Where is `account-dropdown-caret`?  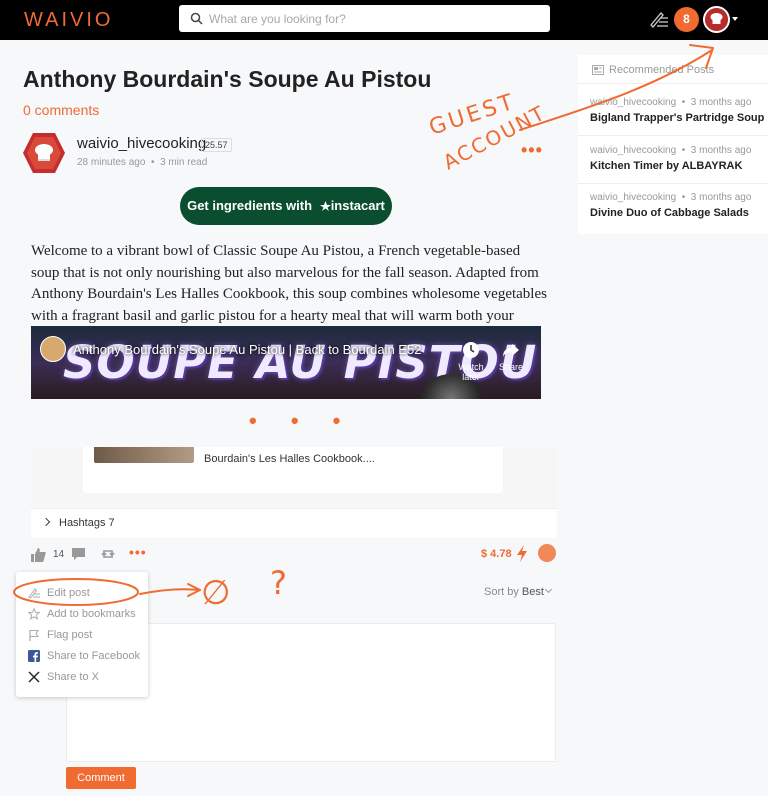 account-dropdown-caret is located at coordinates (735, 19).